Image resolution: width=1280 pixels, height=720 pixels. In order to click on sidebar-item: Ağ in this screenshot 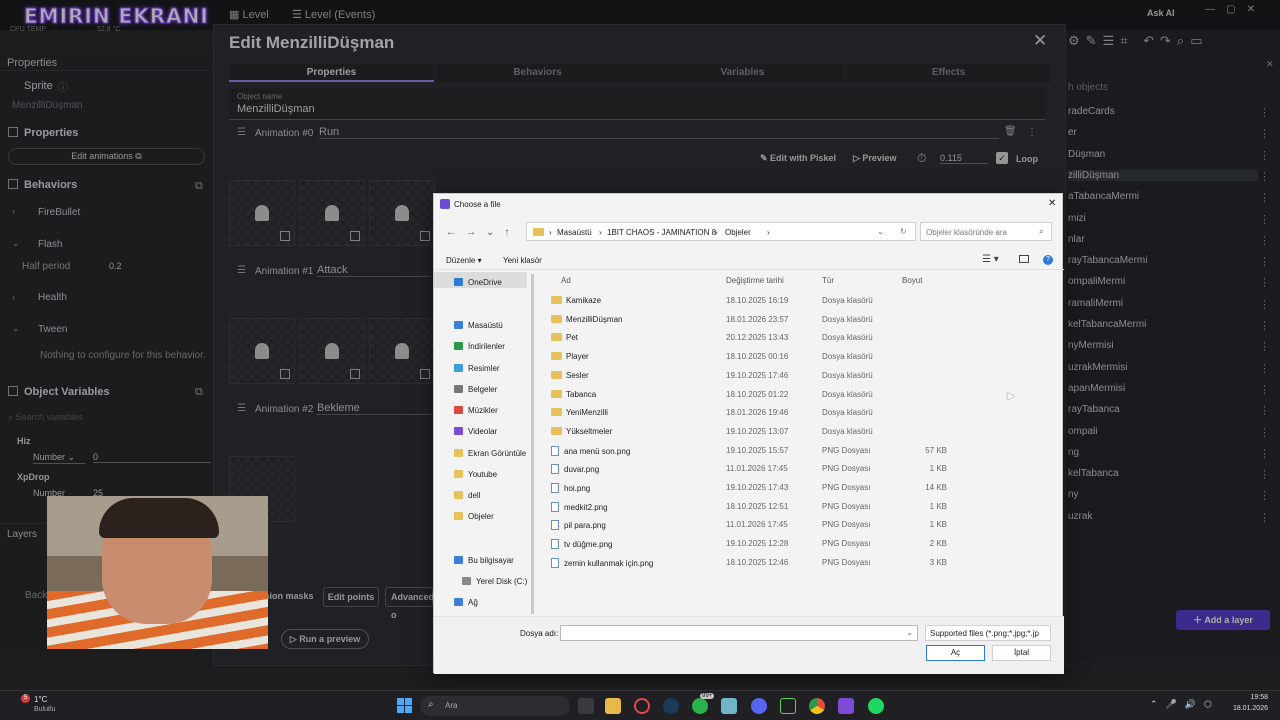, I will do `click(466, 602)`.